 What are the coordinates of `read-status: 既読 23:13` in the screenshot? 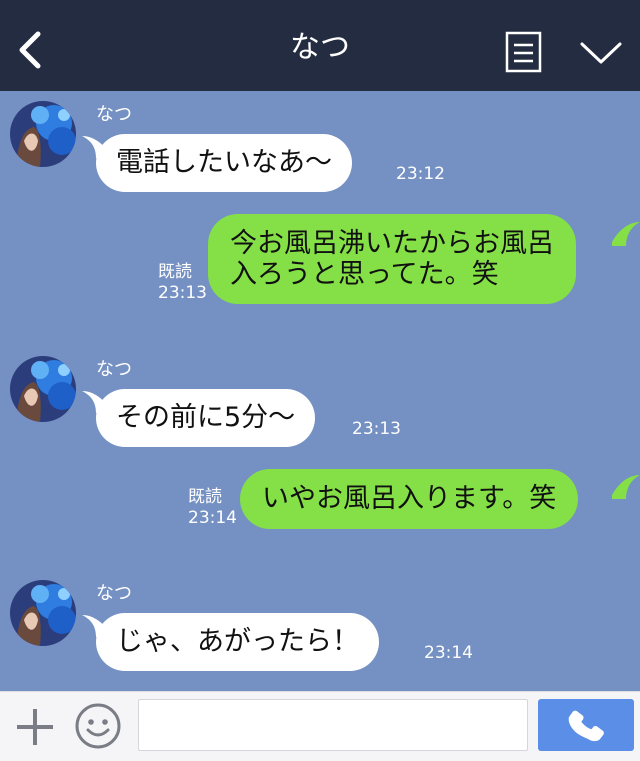 It's located at (182, 283).